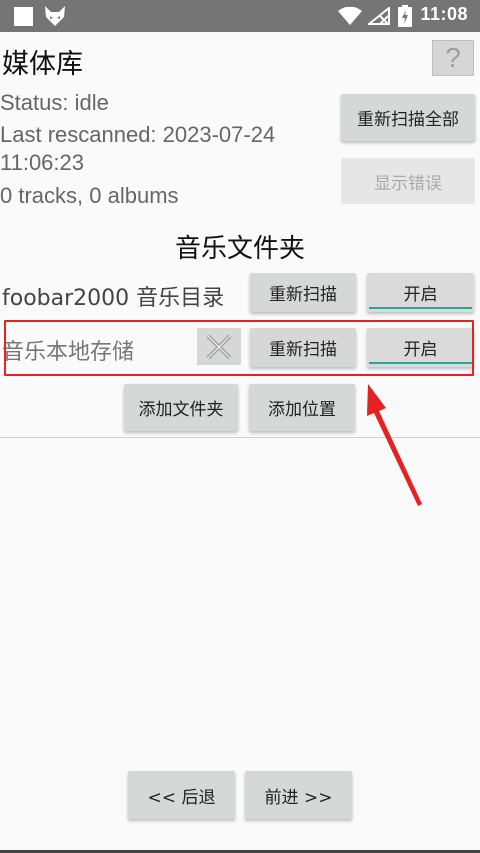 The height and width of the screenshot is (853, 480). Describe the element at coordinates (54, 102) in the screenshot. I see `status-text: Status: idle` at that location.